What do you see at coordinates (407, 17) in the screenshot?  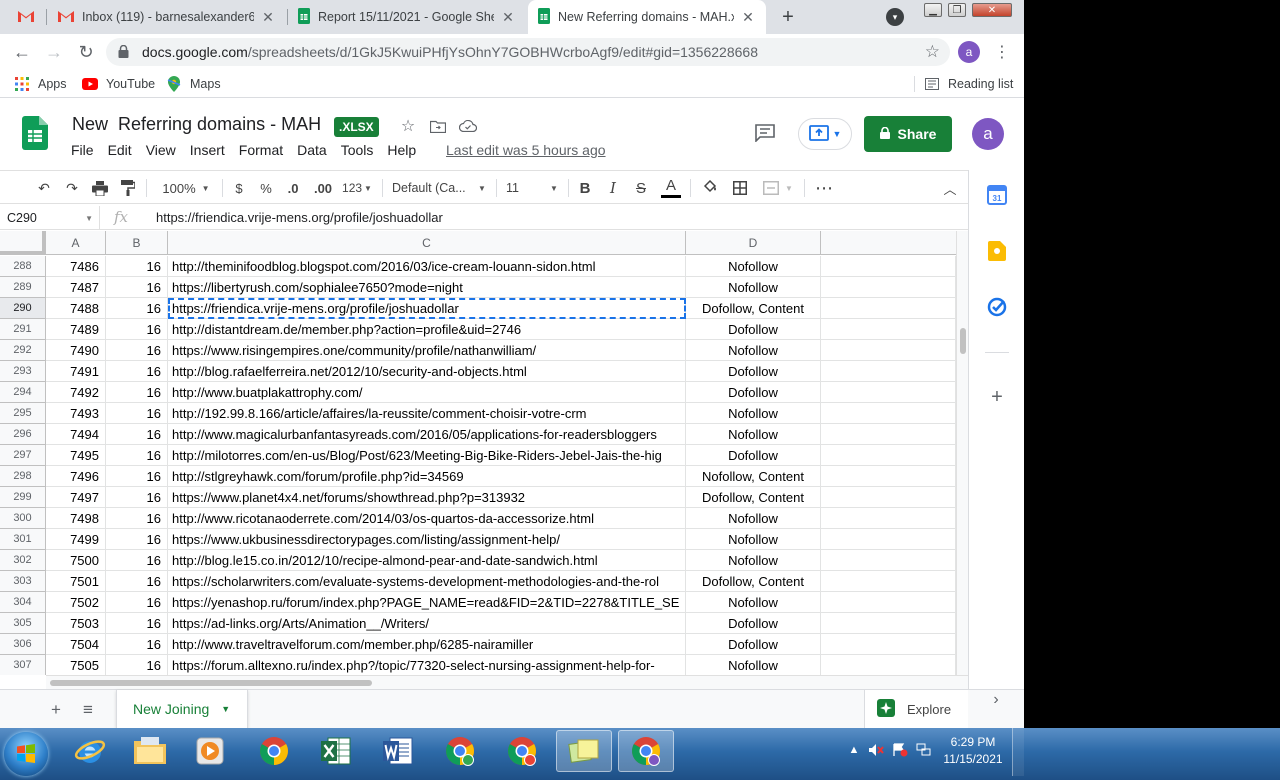 I see `tab-report: Report 15/11/2021 - Google She ✕` at bounding box center [407, 17].